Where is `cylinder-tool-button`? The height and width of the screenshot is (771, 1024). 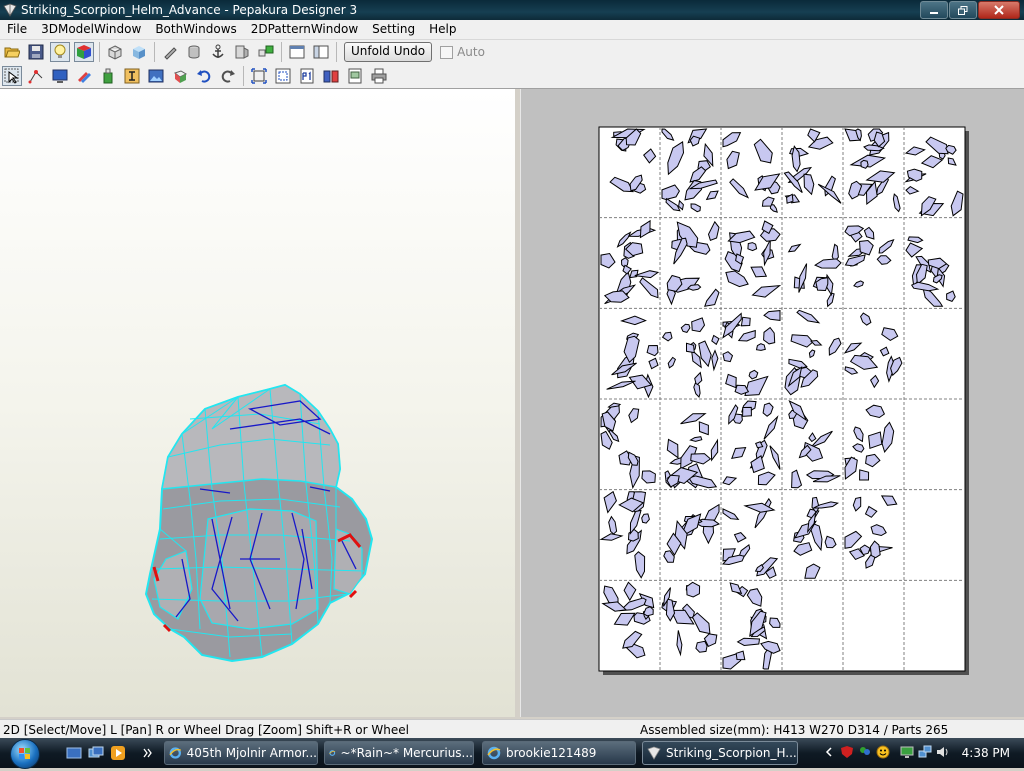
cylinder-tool-button is located at coordinates (194, 52).